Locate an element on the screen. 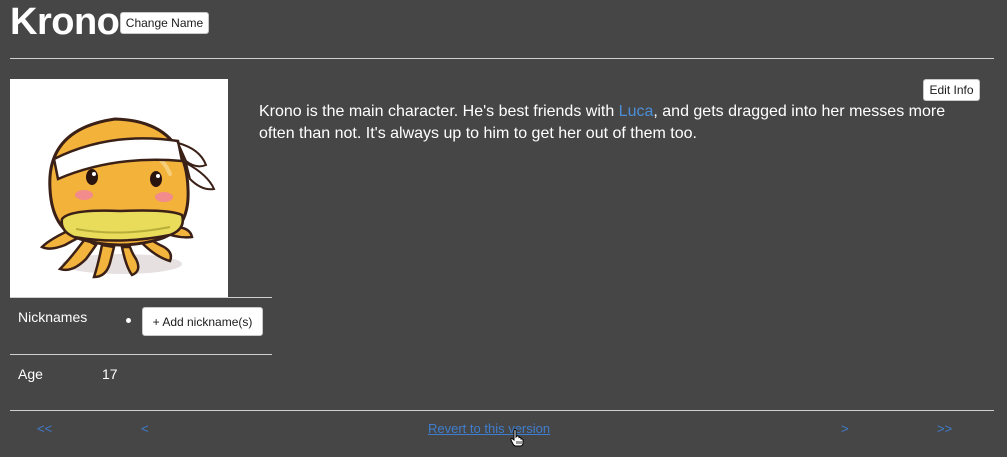  luca-link: Luca is located at coordinates (636, 111).